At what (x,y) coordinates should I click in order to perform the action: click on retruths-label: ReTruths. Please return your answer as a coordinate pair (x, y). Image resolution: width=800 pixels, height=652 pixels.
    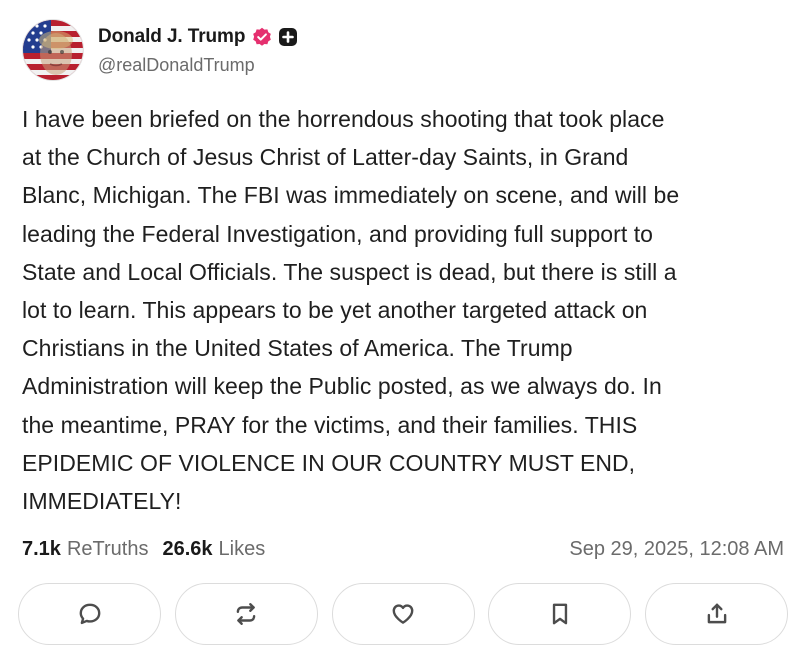
    Looking at the image, I should click on (108, 549).